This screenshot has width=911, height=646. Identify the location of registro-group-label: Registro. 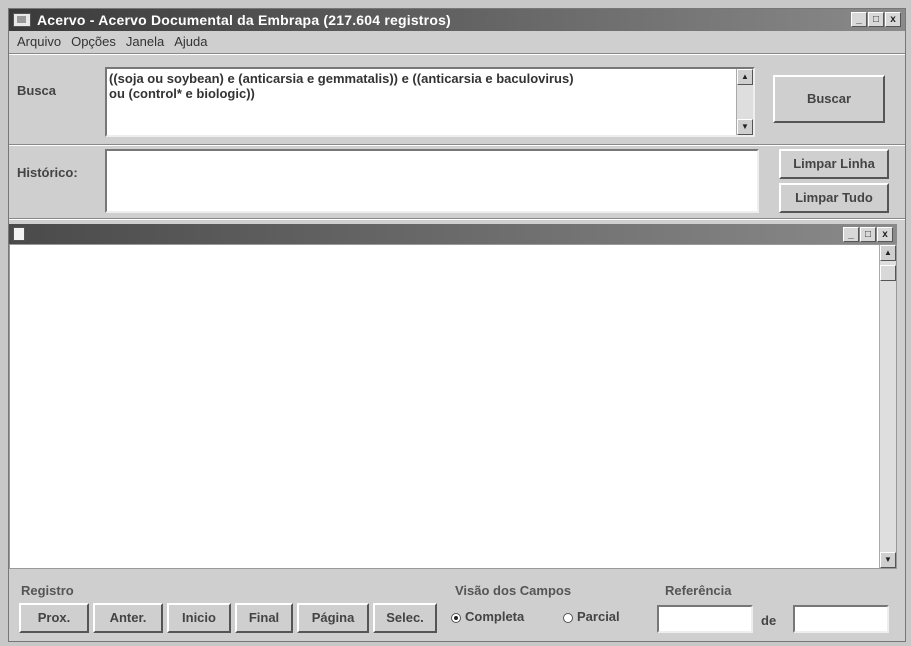
(47, 590).